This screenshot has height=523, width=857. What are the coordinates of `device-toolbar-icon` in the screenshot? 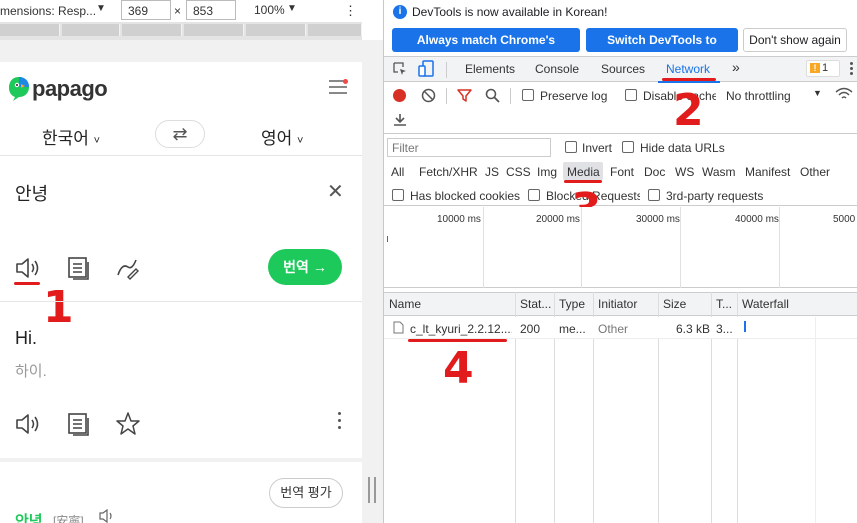 It's located at (426, 69).